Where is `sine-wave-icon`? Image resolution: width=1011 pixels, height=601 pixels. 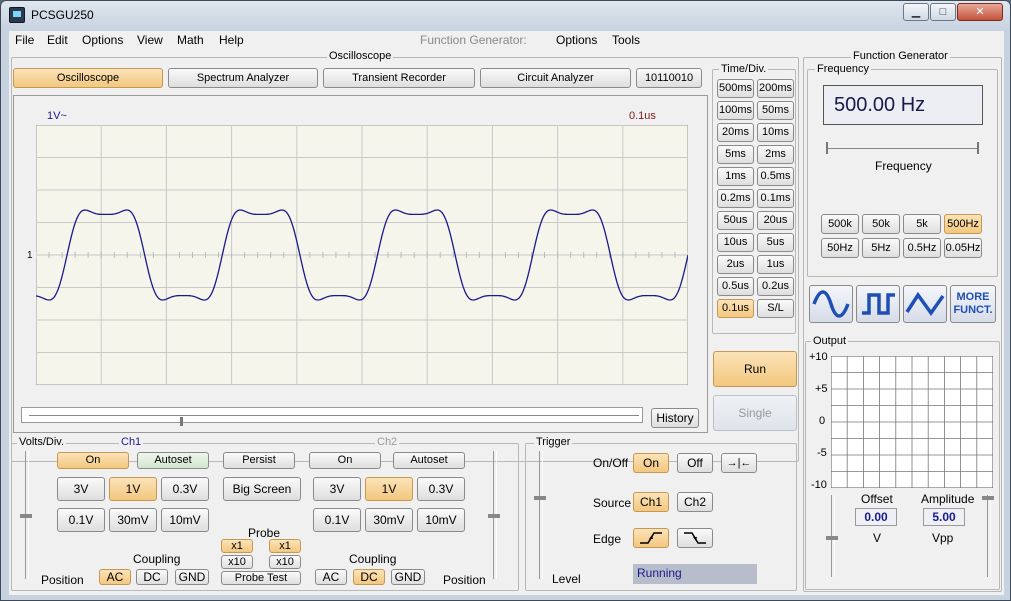 sine-wave-icon is located at coordinates (831, 304).